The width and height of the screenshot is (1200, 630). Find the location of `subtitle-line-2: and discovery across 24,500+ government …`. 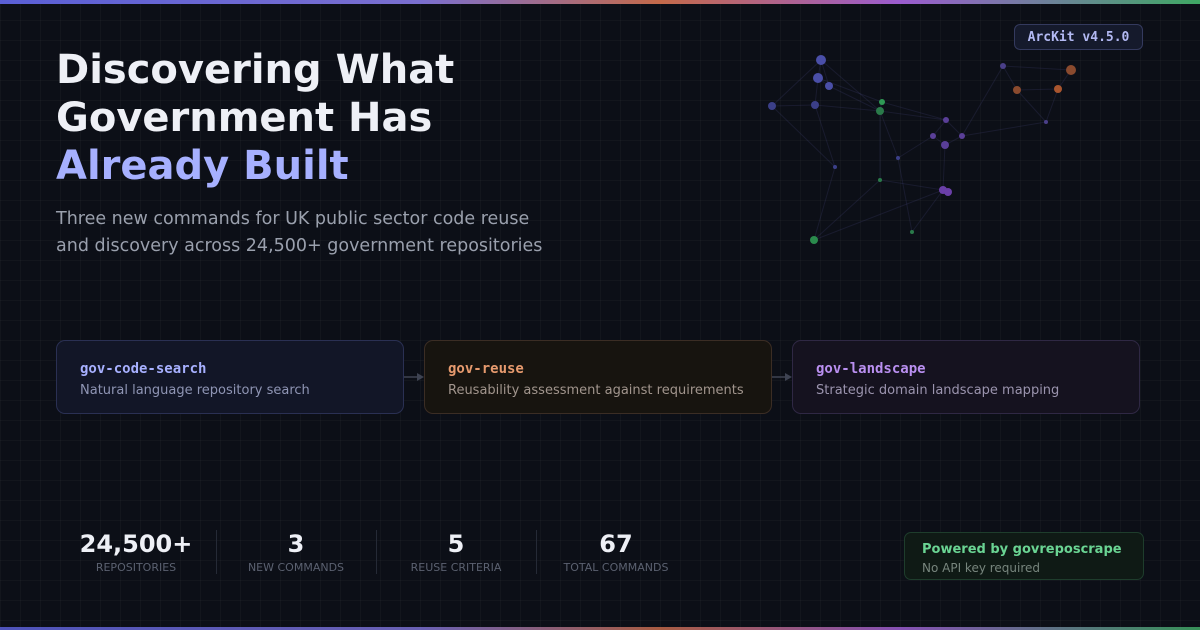

subtitle-line-2: and discovery across 24,500+ government … is located at coordinates (299, 246).